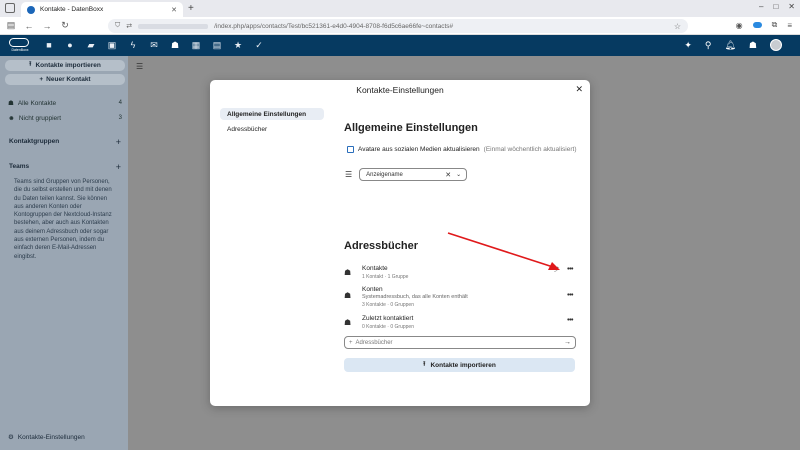 This screenshot has width=800, height=450. Describe the element at coordinates (272, 114) in the screenshot. I see `nav-general-settings: Allgemeine Einstellungen` at that location.